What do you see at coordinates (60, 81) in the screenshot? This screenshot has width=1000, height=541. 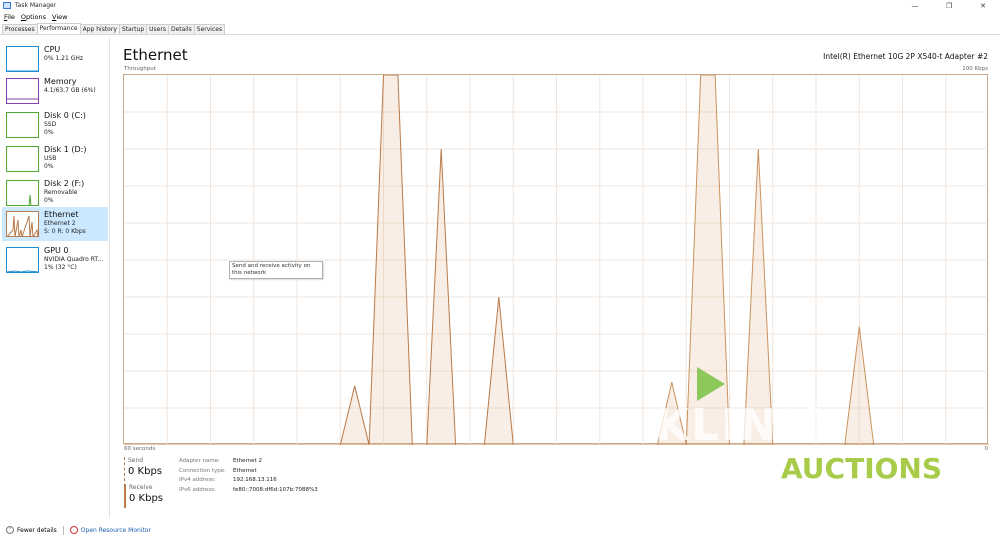 I see `sidebar-item-name: Memory` at bounding box center [60, 81].